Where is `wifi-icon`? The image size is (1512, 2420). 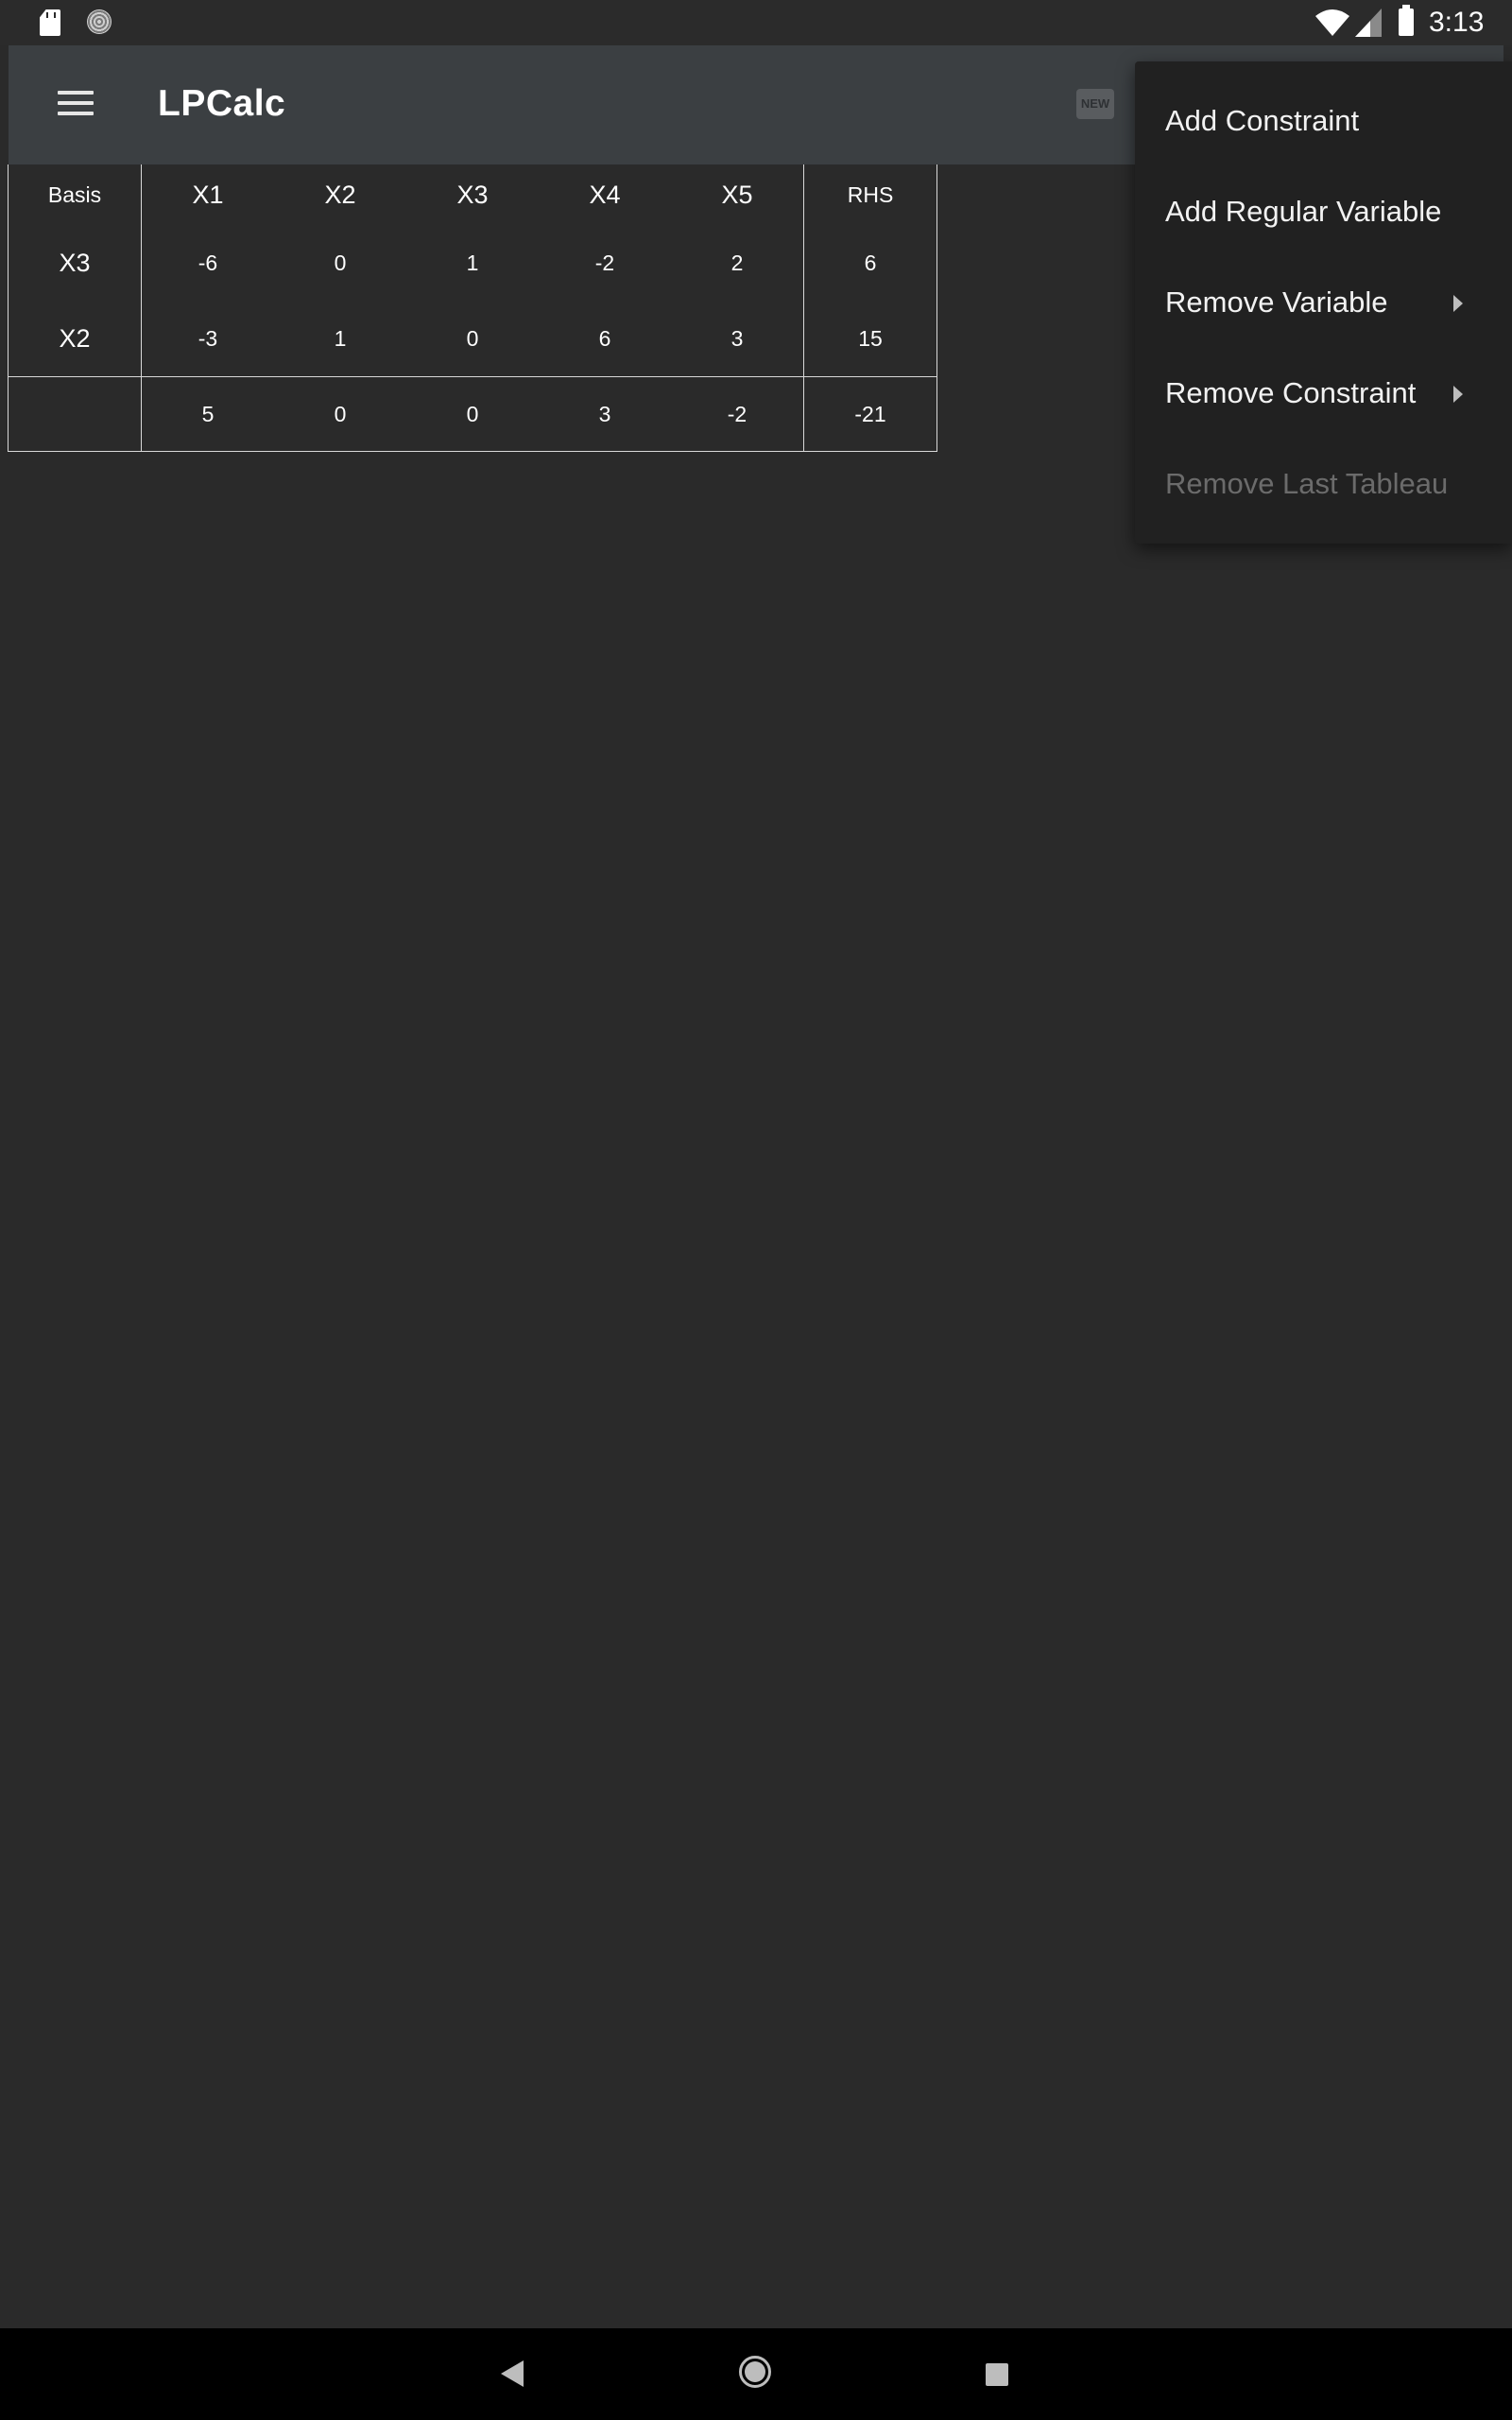 wifi-icon is located at coordinates (1332, 22).